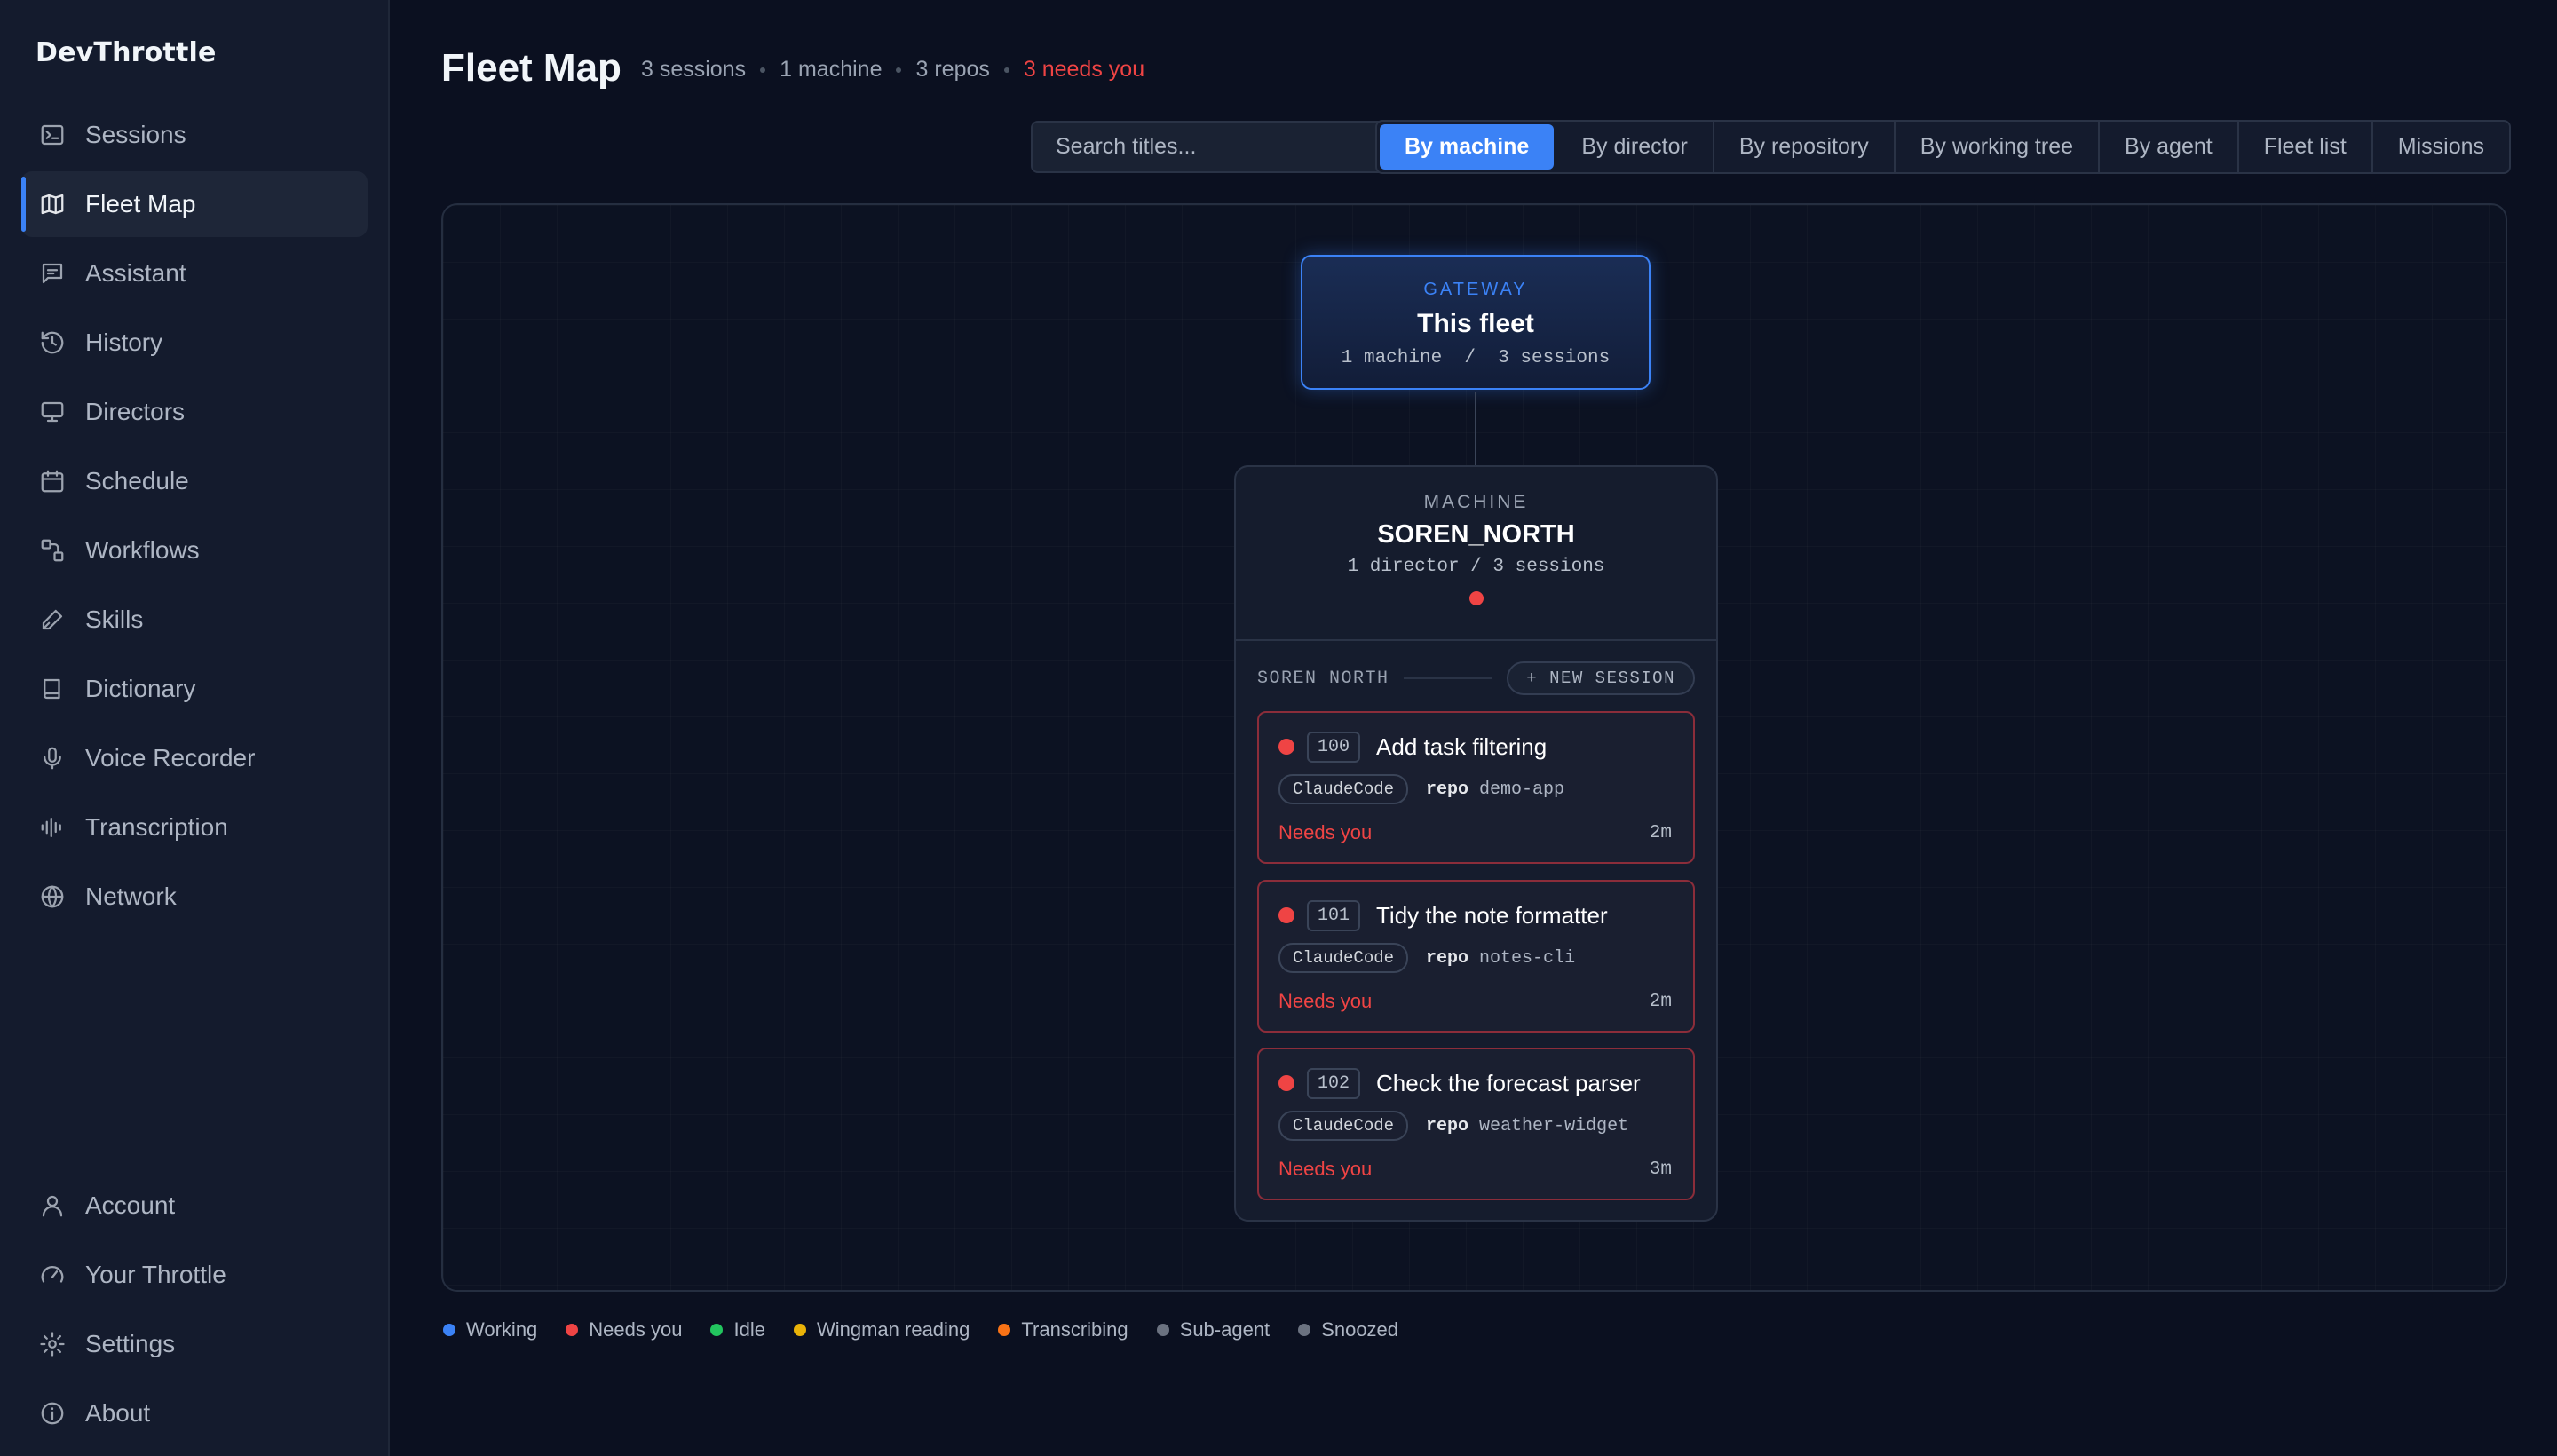  Describe the element at coordinates (126, 52) in the screenshot. I see `app-logo: DevThrottle` at that location.